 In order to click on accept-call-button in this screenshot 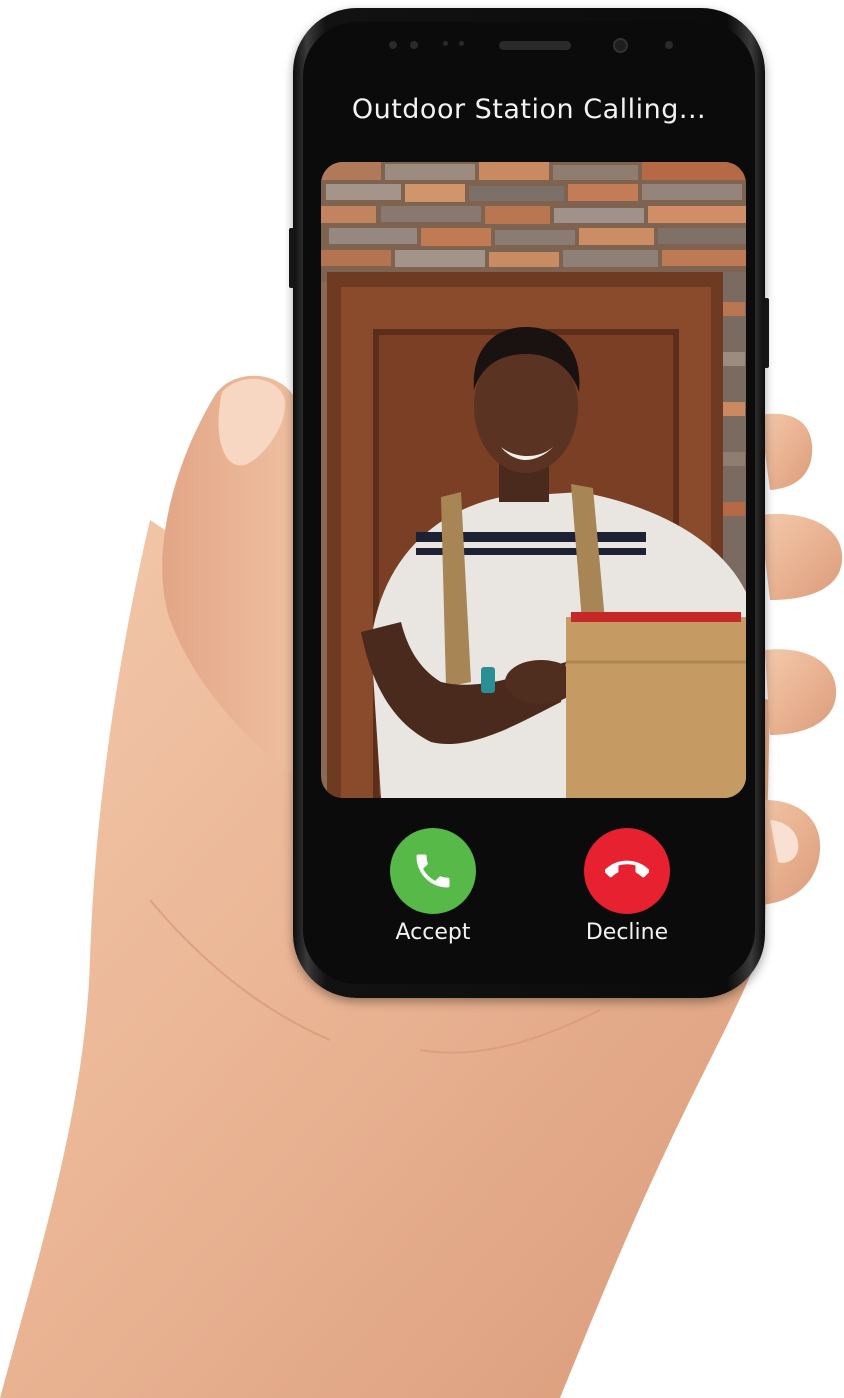, I will do `click(433, 871)`.